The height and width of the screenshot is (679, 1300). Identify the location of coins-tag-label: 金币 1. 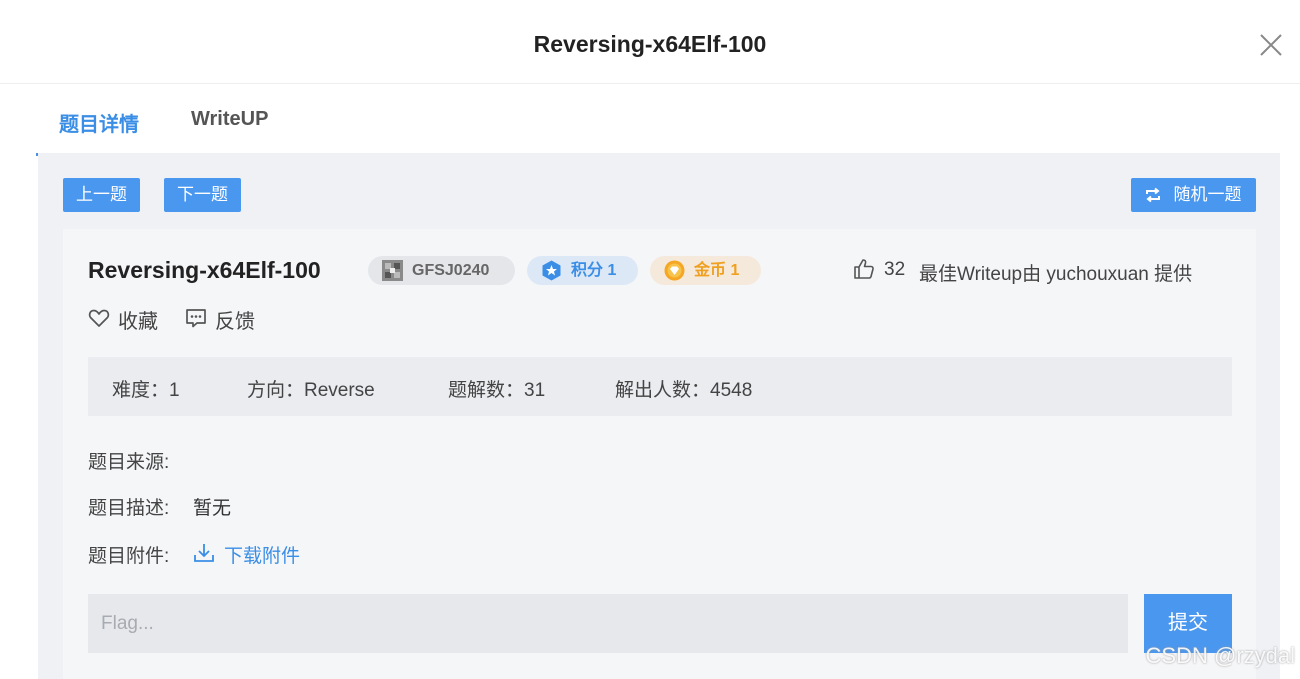
(717, 270).